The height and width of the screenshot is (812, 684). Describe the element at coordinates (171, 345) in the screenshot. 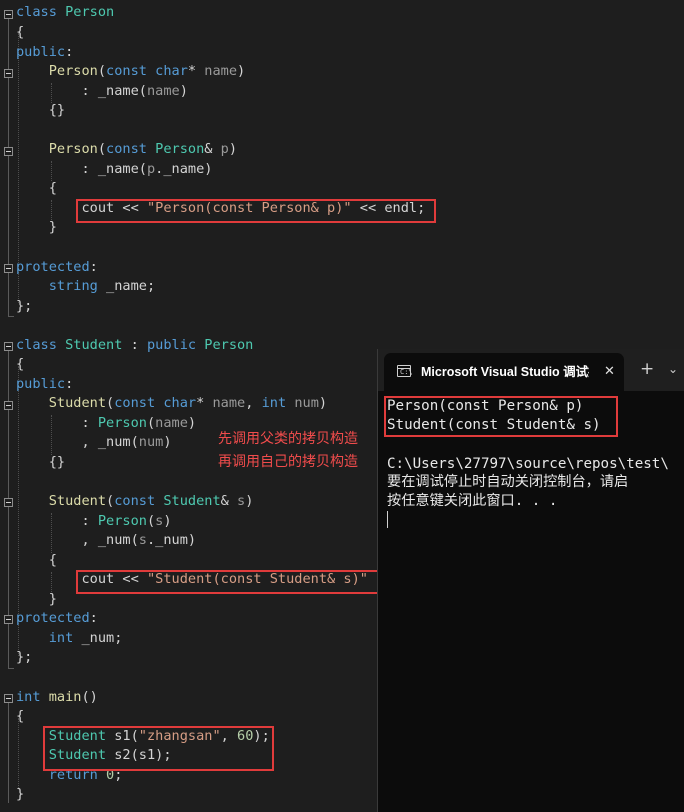

I see `keyword: public` at that location.